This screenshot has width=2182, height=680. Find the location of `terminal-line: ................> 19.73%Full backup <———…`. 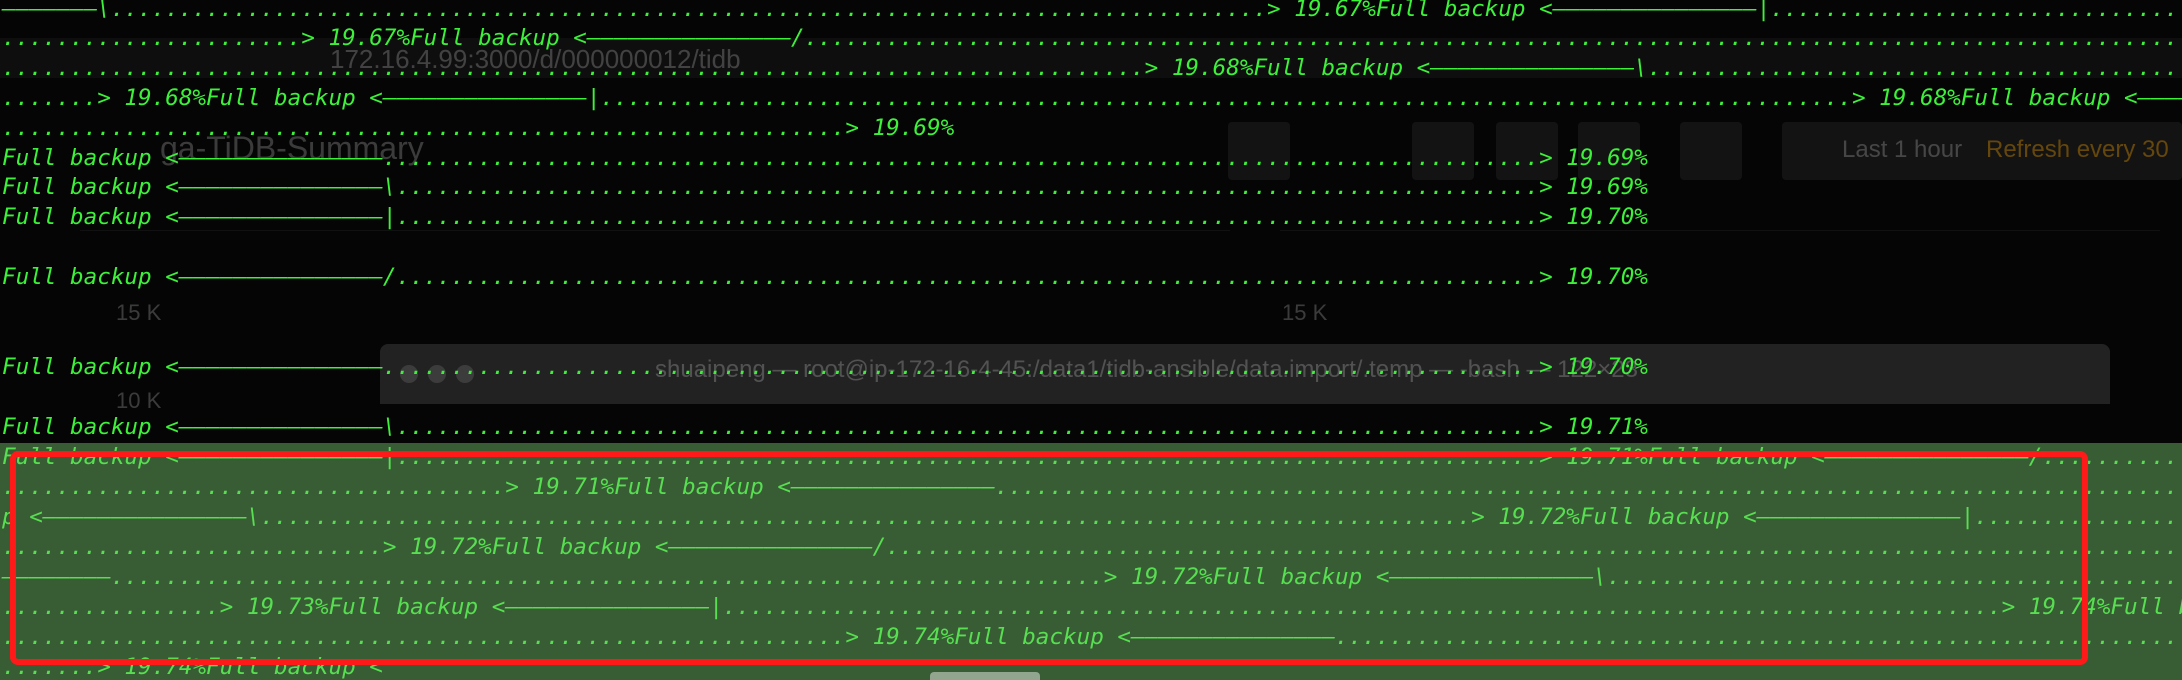

terminal-line: ................> 19.73%Full backup <———… is located at coordinates (1092, 607).